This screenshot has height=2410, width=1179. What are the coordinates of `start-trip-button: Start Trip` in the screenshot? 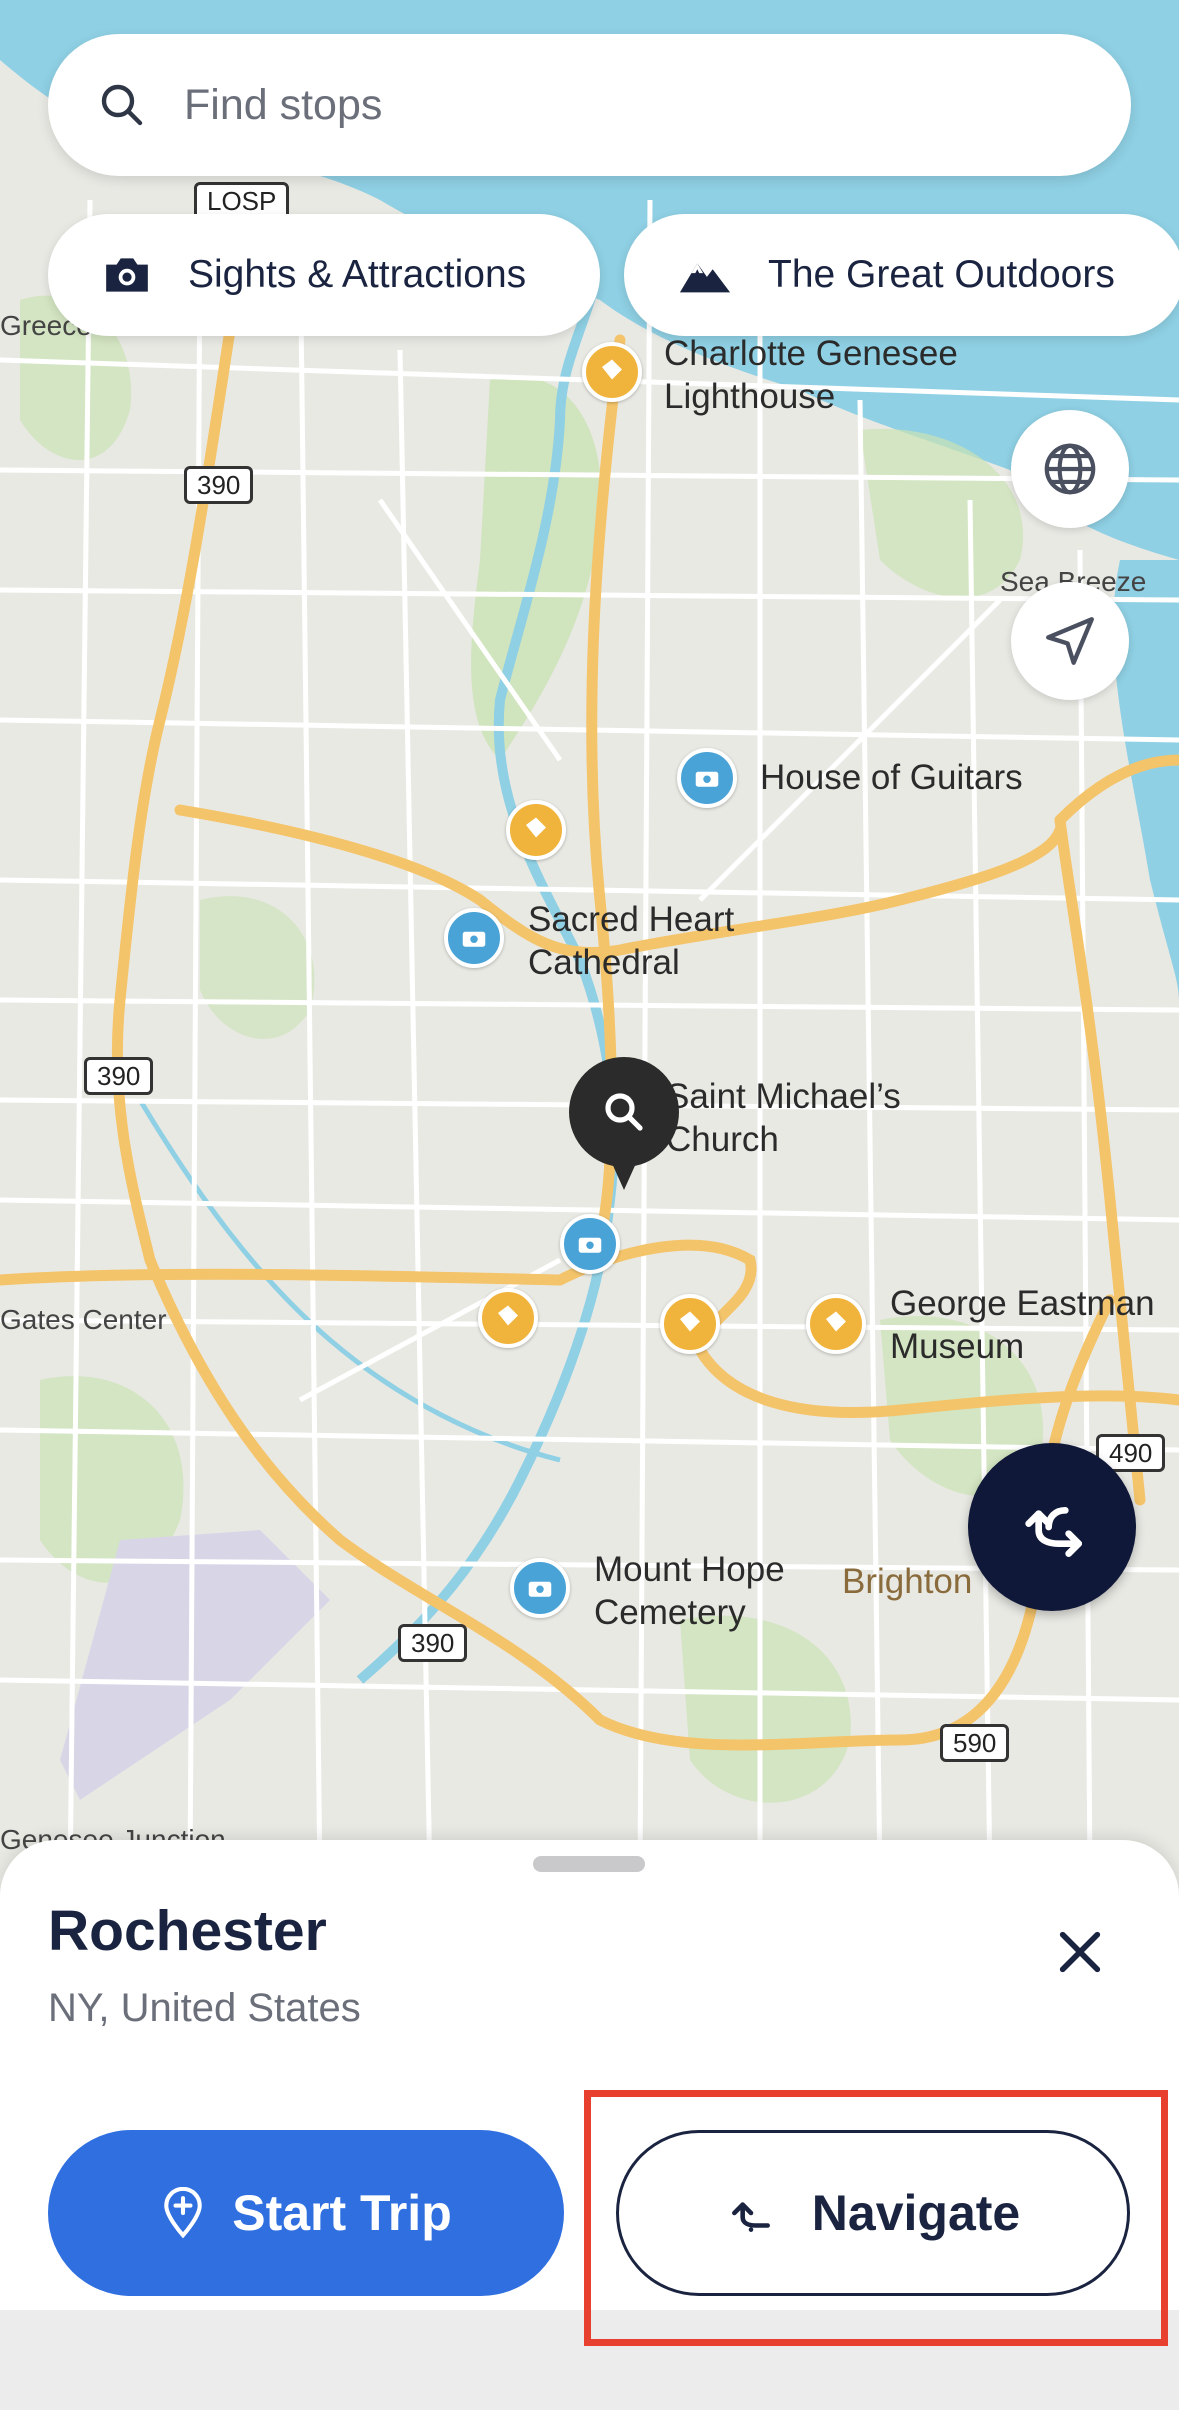 It's located at (306, 2213).